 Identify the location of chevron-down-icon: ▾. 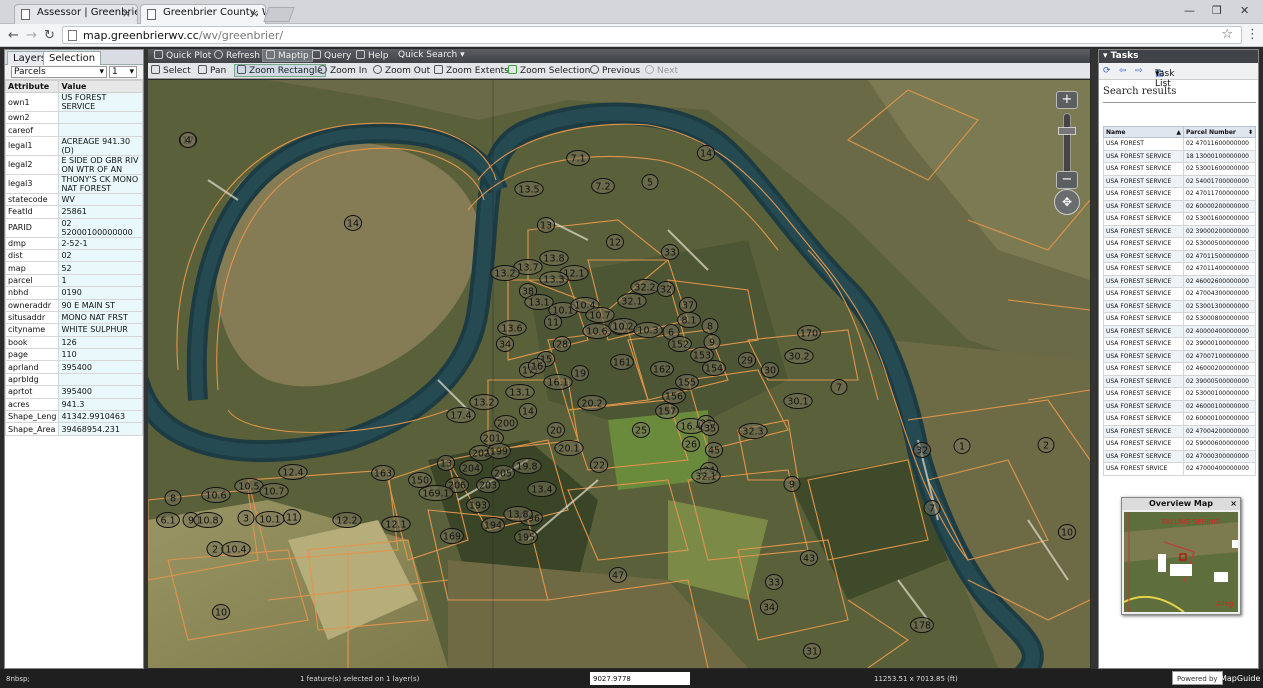
(1157, 74).